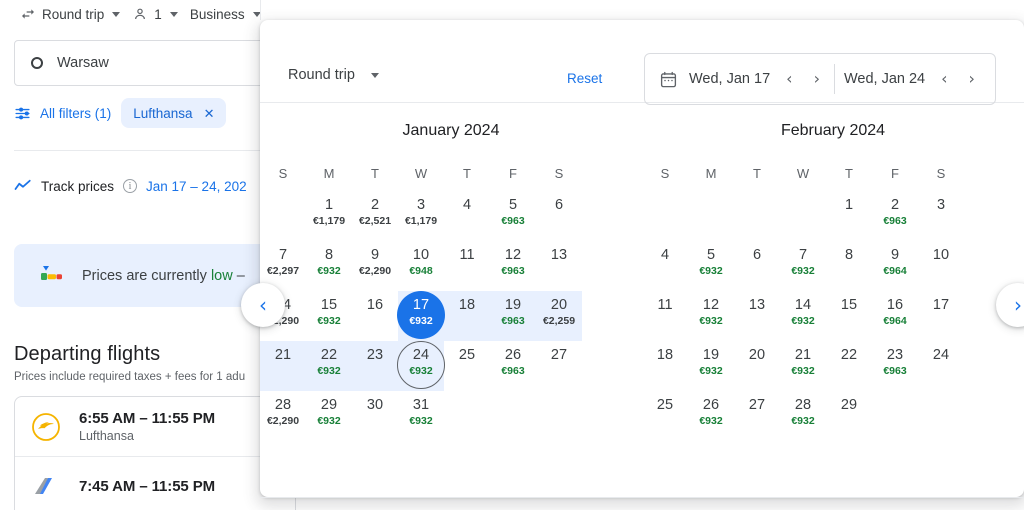 The width and height of the screenshot is (1024, 510). I want to click on calendar-day-cell: 15, so click(849, 316).